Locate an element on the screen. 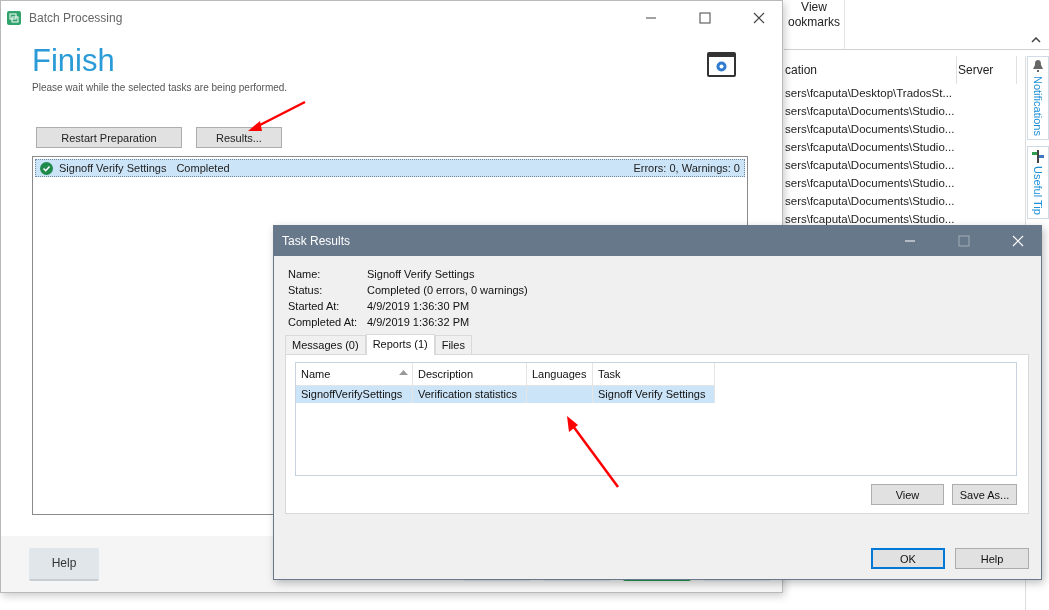 Image resolution: width=1049 pixels, height=610 pixels. restart-button: Restart Preparation is located at coordinates (109, 137).